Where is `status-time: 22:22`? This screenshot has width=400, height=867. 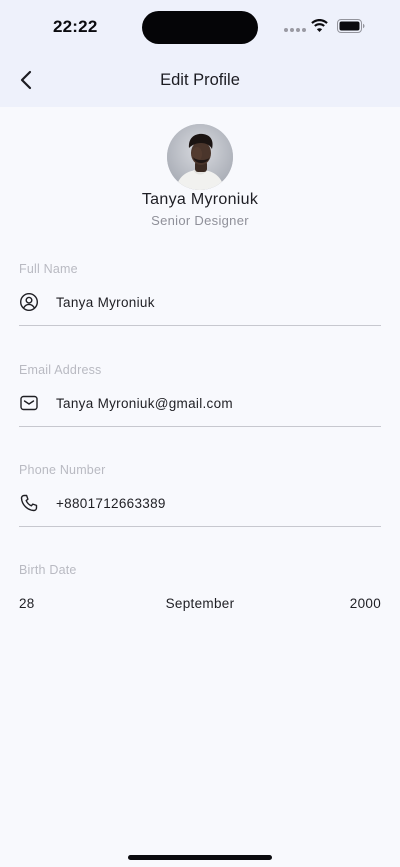
status-time: 22:22 is located at coordinates (75, 26).